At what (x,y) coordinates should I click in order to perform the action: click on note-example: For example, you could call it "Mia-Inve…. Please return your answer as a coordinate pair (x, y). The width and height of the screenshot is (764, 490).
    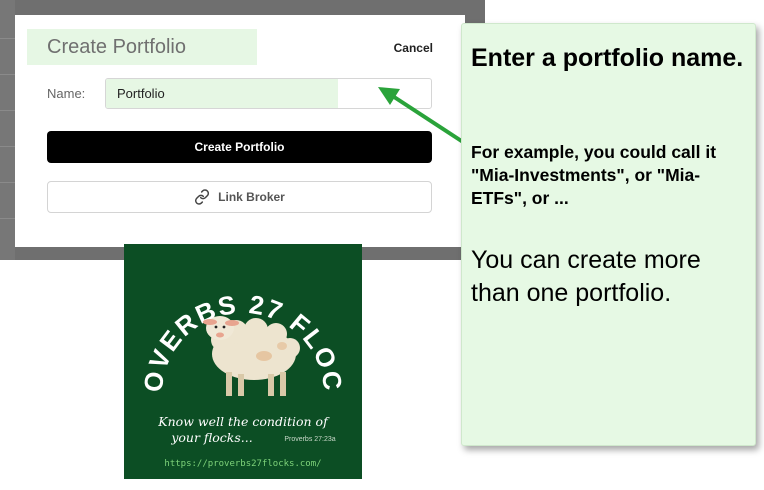
    Looking at the image, I should click on (594, 175).